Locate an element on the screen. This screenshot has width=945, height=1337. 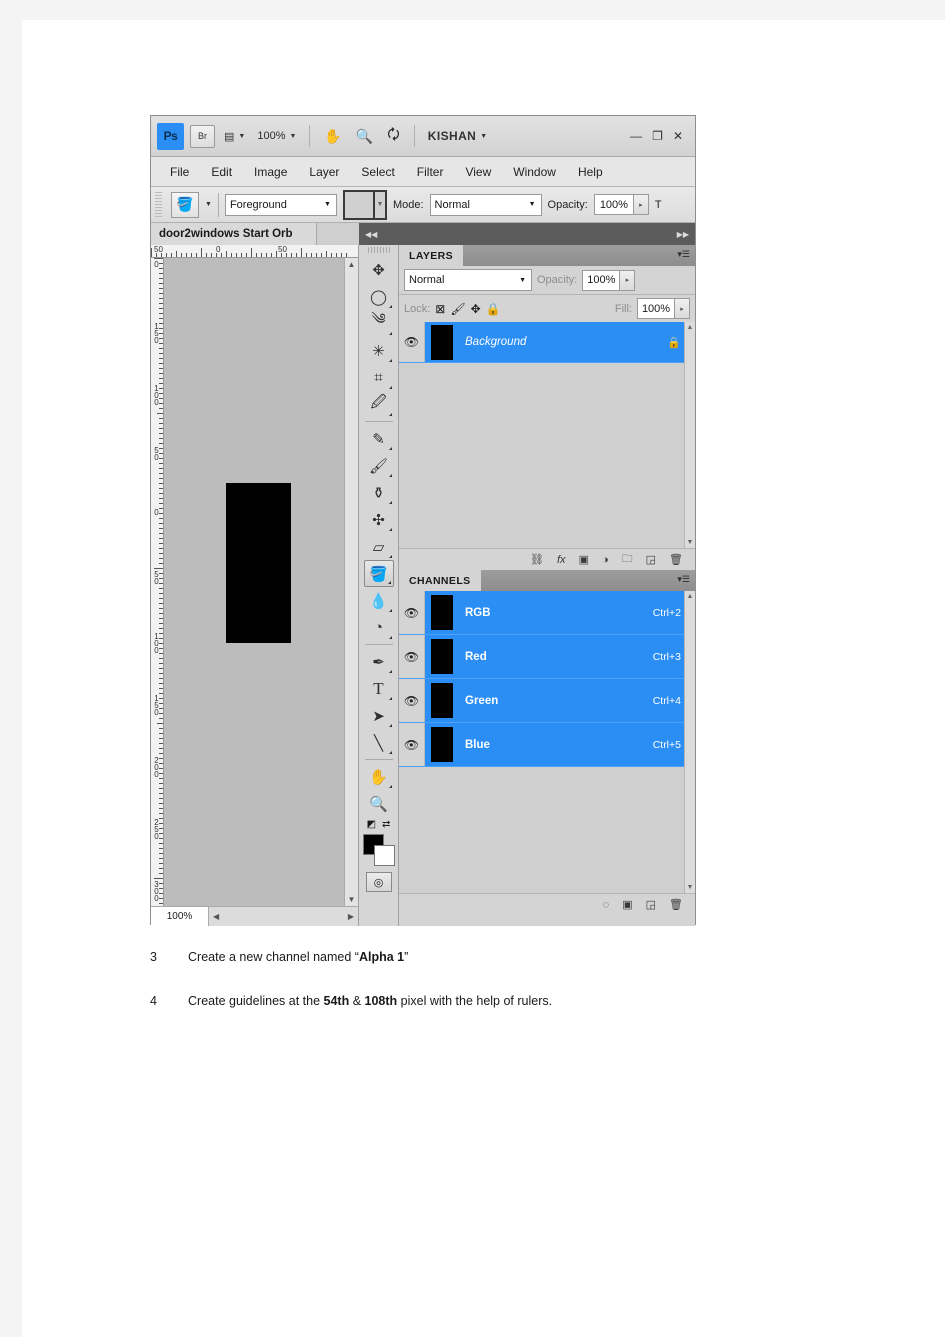
opacity-control: 100% ▸ is located at coordinates (621, 204).